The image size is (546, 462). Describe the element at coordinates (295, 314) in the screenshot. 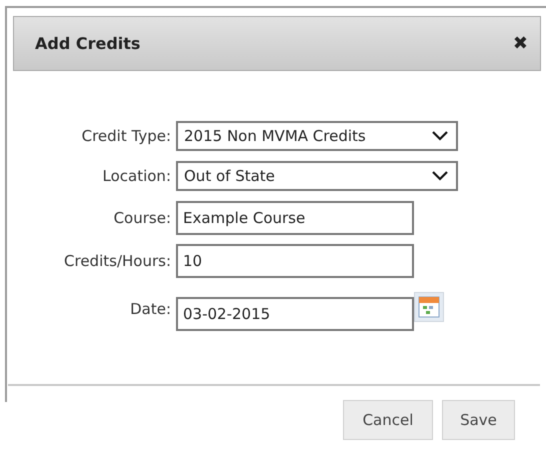

I see `date-field: 03-02-2015` at that location.